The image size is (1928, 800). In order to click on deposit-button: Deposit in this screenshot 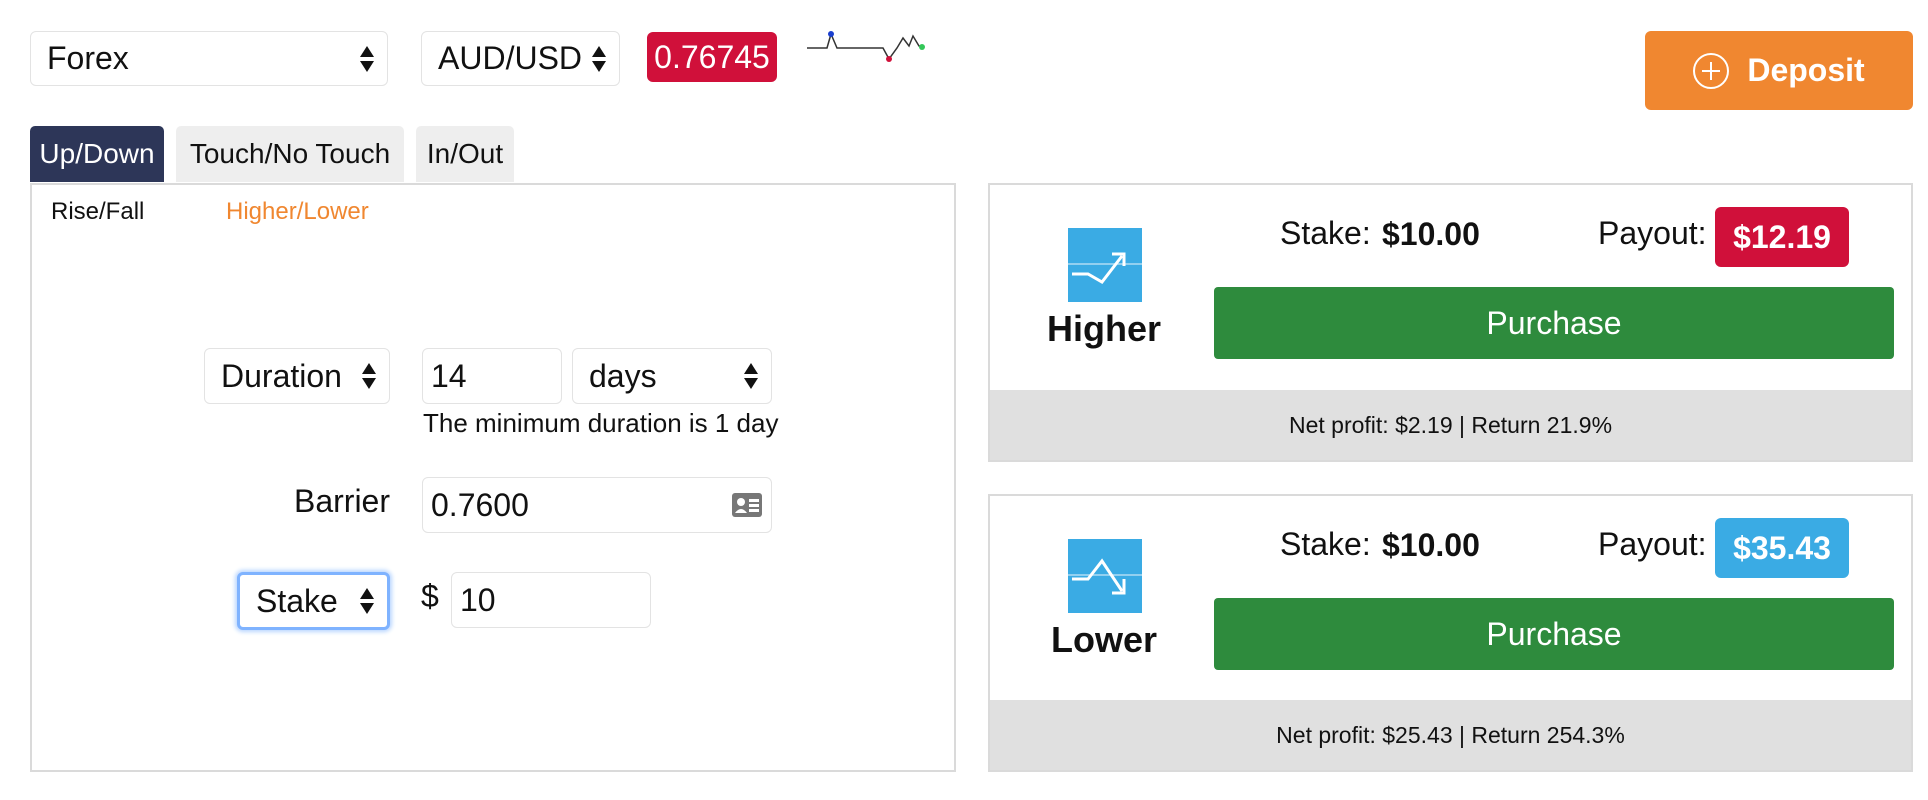, I will do `click(1779, 70)`.